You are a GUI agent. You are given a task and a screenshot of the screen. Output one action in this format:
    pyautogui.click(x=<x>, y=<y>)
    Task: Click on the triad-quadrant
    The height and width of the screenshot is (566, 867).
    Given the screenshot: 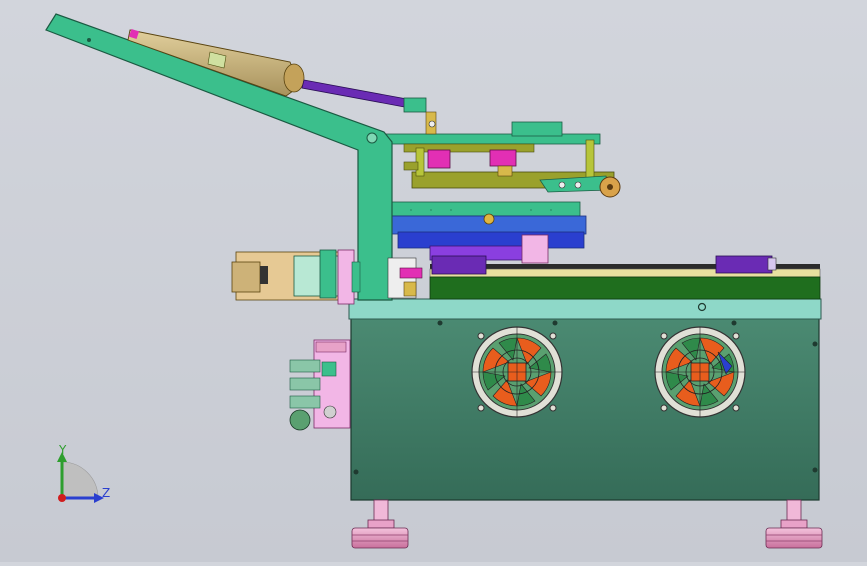 What is the action you would take?
    pyautogui.click(x=80, y=480)
    